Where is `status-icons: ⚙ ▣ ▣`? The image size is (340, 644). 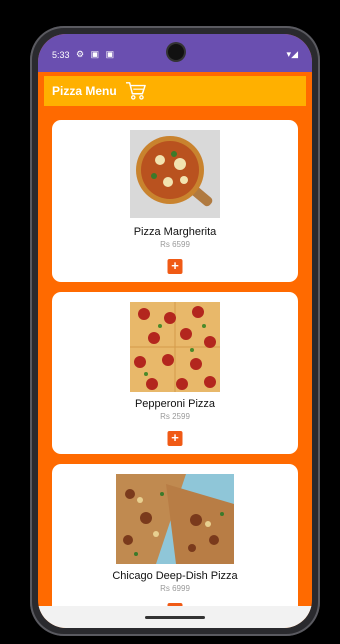
status-icons: ⚙ ▣ ▣ is located at coordinates (96, 54).